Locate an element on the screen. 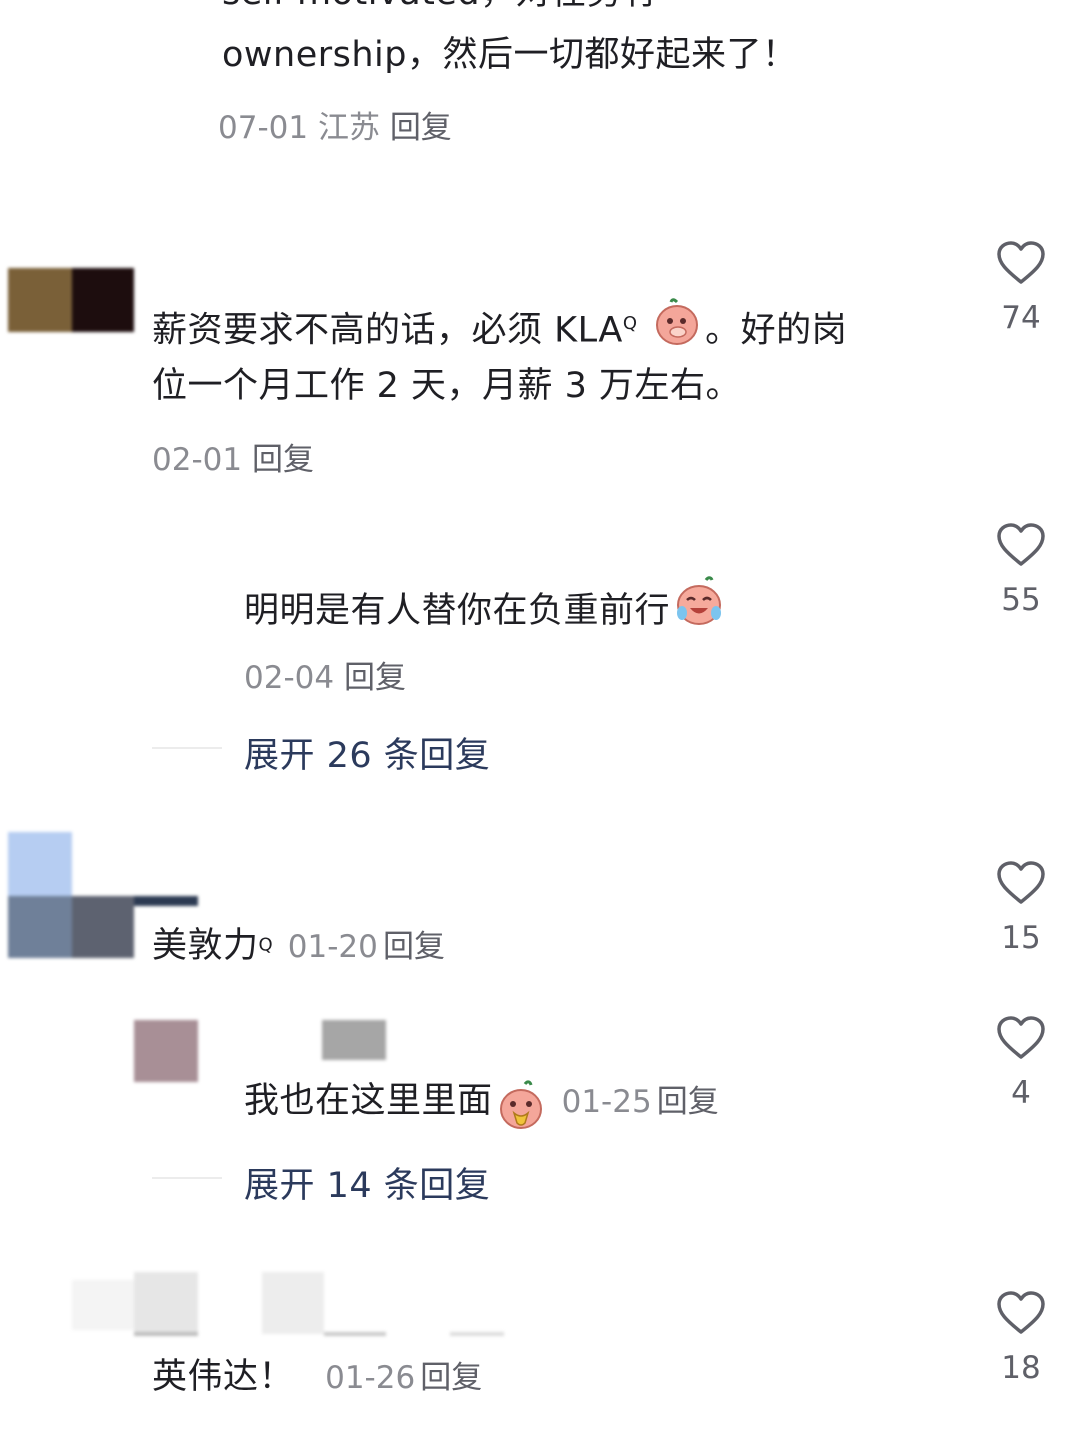 This screenshot has width=1080, height=1440. like-count: 74 is located at coordinates (1021, 318).